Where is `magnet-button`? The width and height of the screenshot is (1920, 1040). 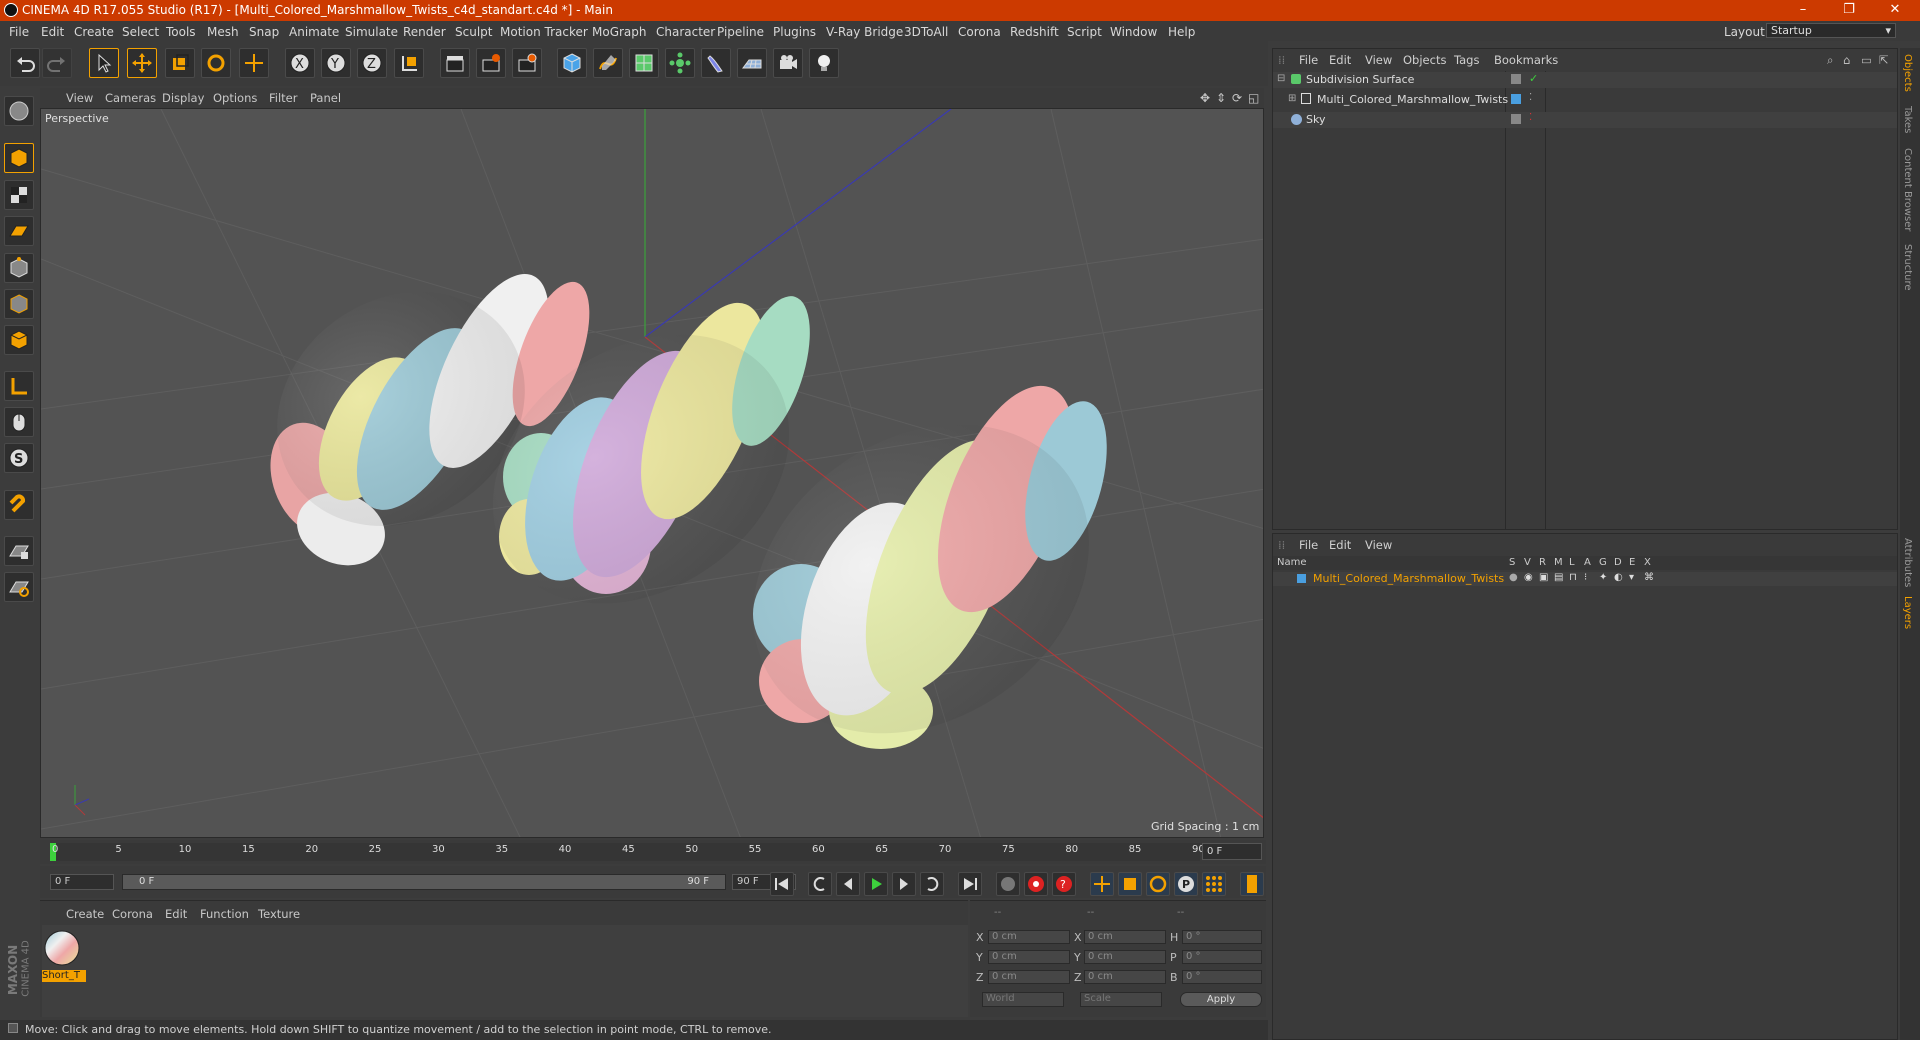 magnet-button is located at coordinates (19, 505).